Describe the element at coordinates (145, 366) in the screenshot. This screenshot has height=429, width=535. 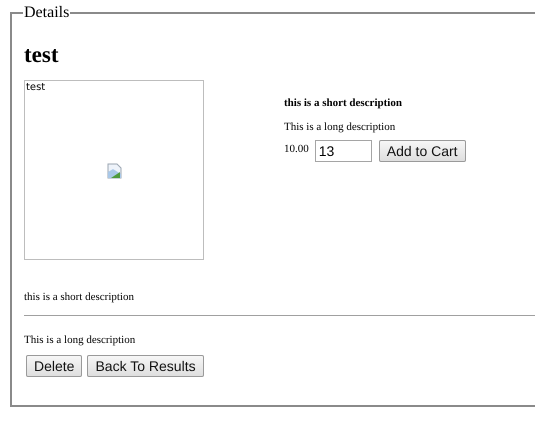
I see `action-button: Back To Results` at that location.